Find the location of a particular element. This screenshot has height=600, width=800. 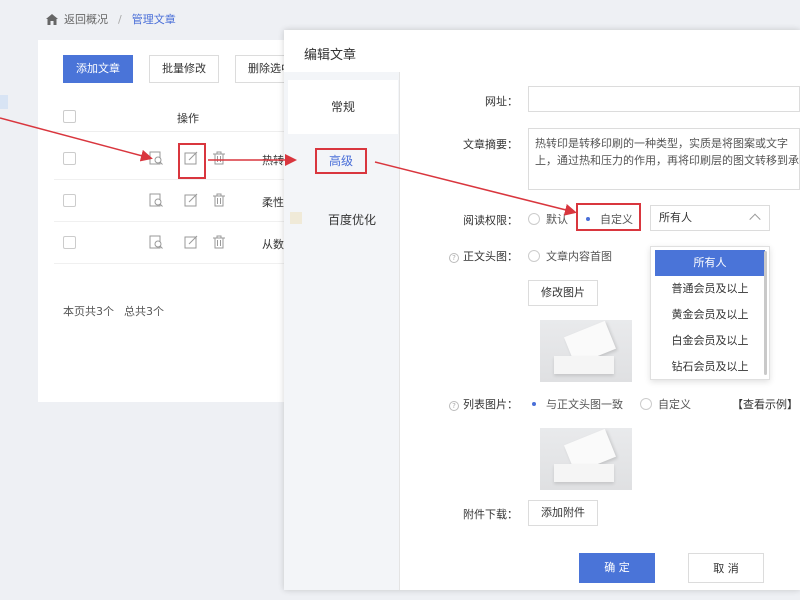

table-row: 从数 is located at coordinates (176, 243).